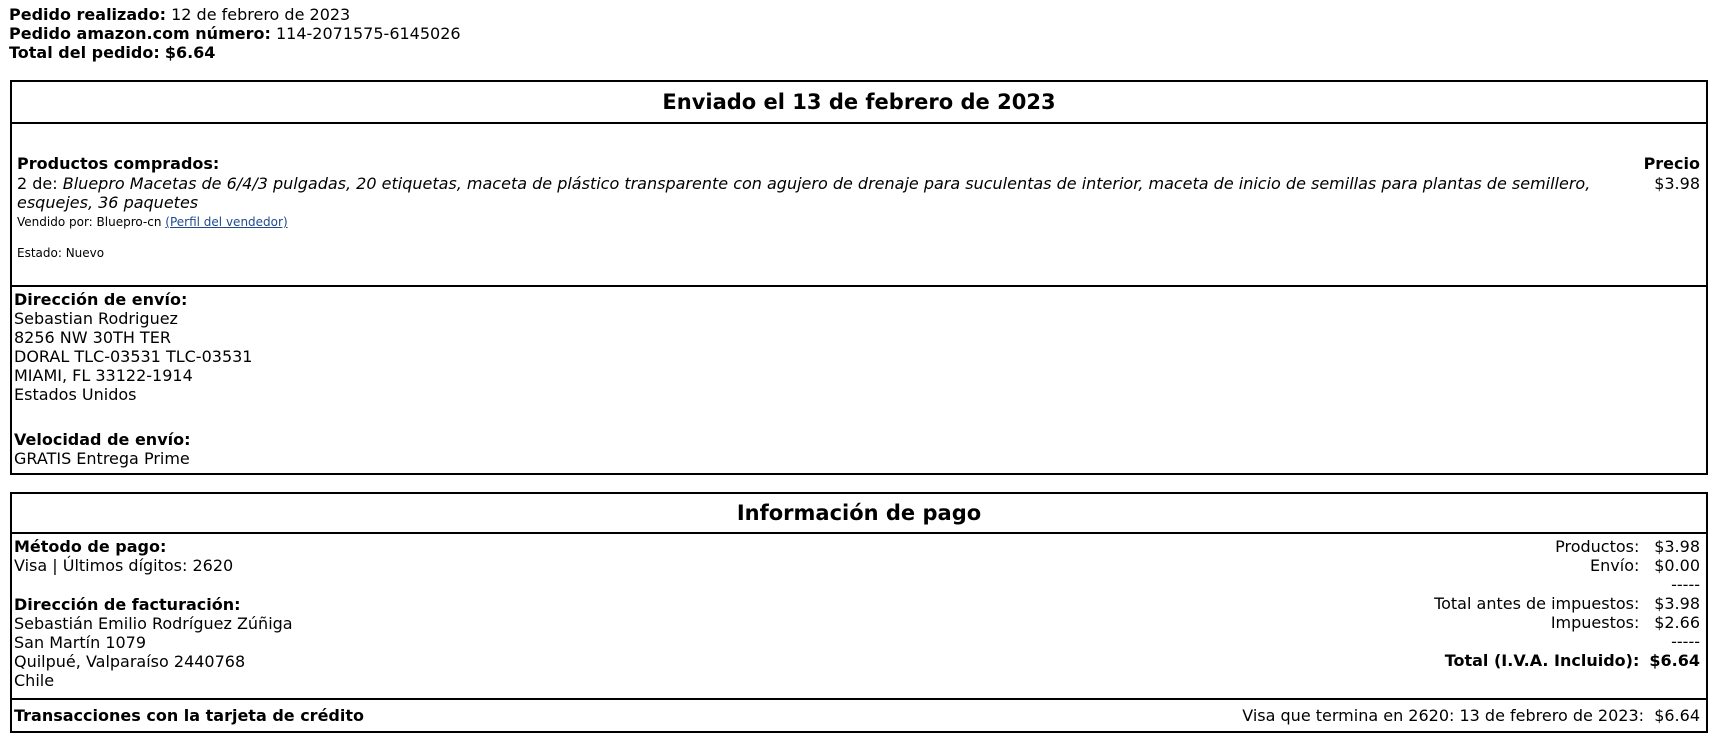 The width and height of the screenshot is (1712, 739). Describe the element at coordinates (859, 513) in the screenshot. I see `payment-title: Información de pago` at that location.